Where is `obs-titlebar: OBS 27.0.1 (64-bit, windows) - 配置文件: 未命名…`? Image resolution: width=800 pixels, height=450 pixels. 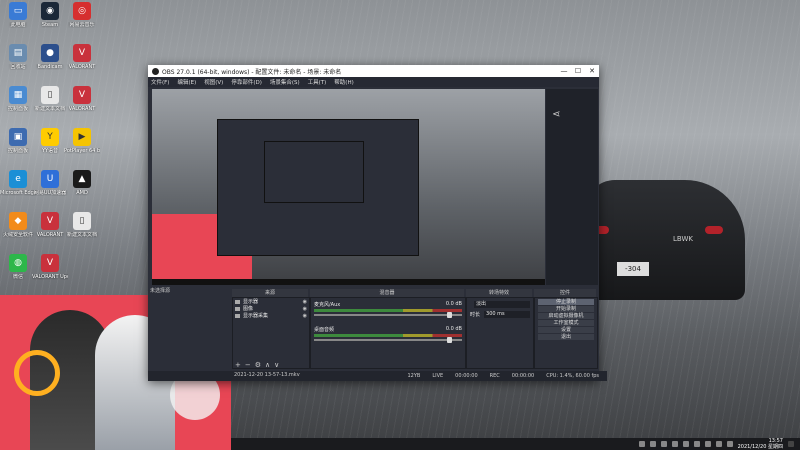
obs-titlebar: OBS 27.0.1 (64-bit, windows) - 配置文件: 未命名… is located at coordinates (373, 71).